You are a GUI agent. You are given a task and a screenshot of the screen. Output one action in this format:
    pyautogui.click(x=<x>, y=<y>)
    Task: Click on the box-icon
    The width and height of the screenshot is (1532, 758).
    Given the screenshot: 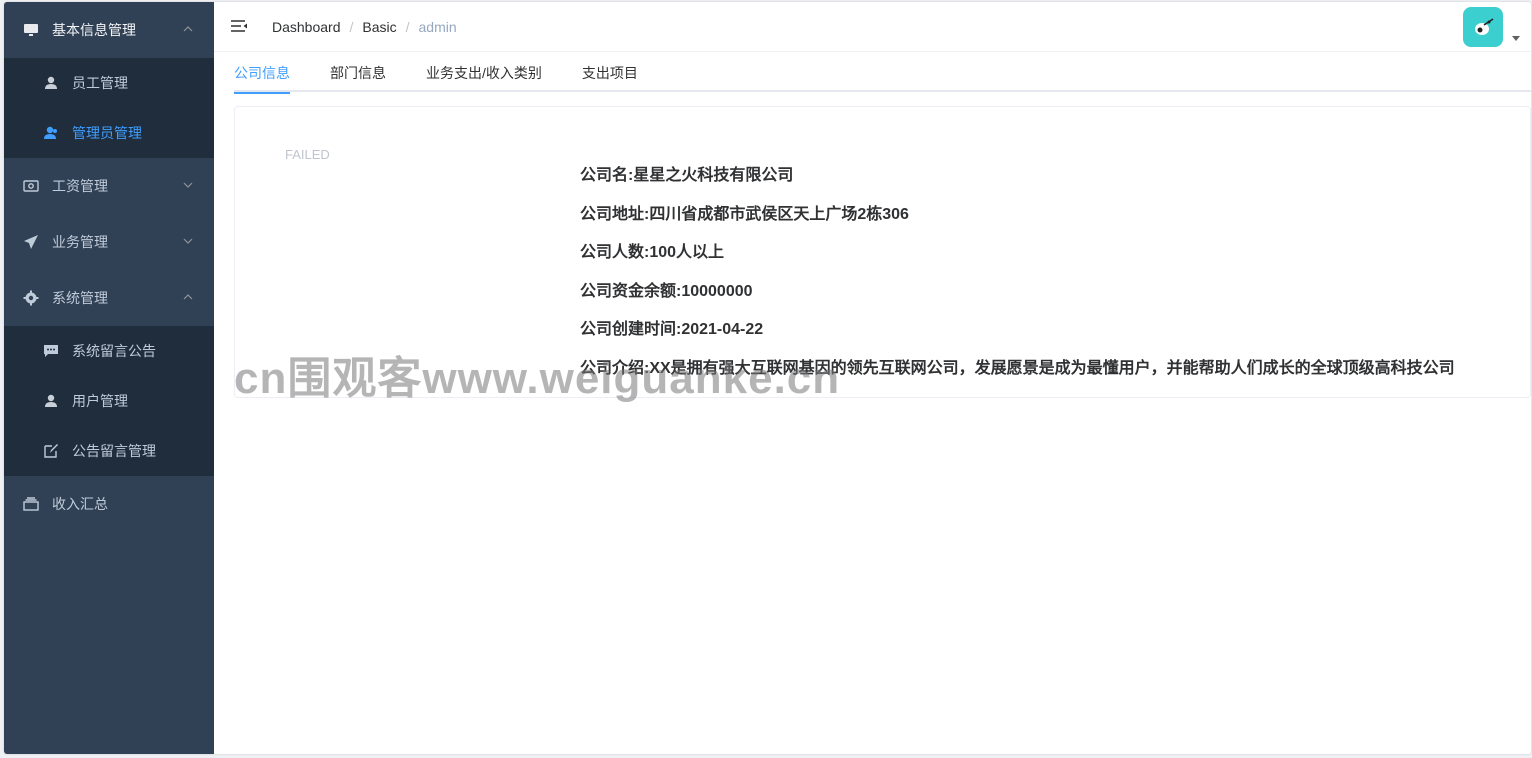 What is the action you would take?
    pyautogui.click(x=31, y=504)
    